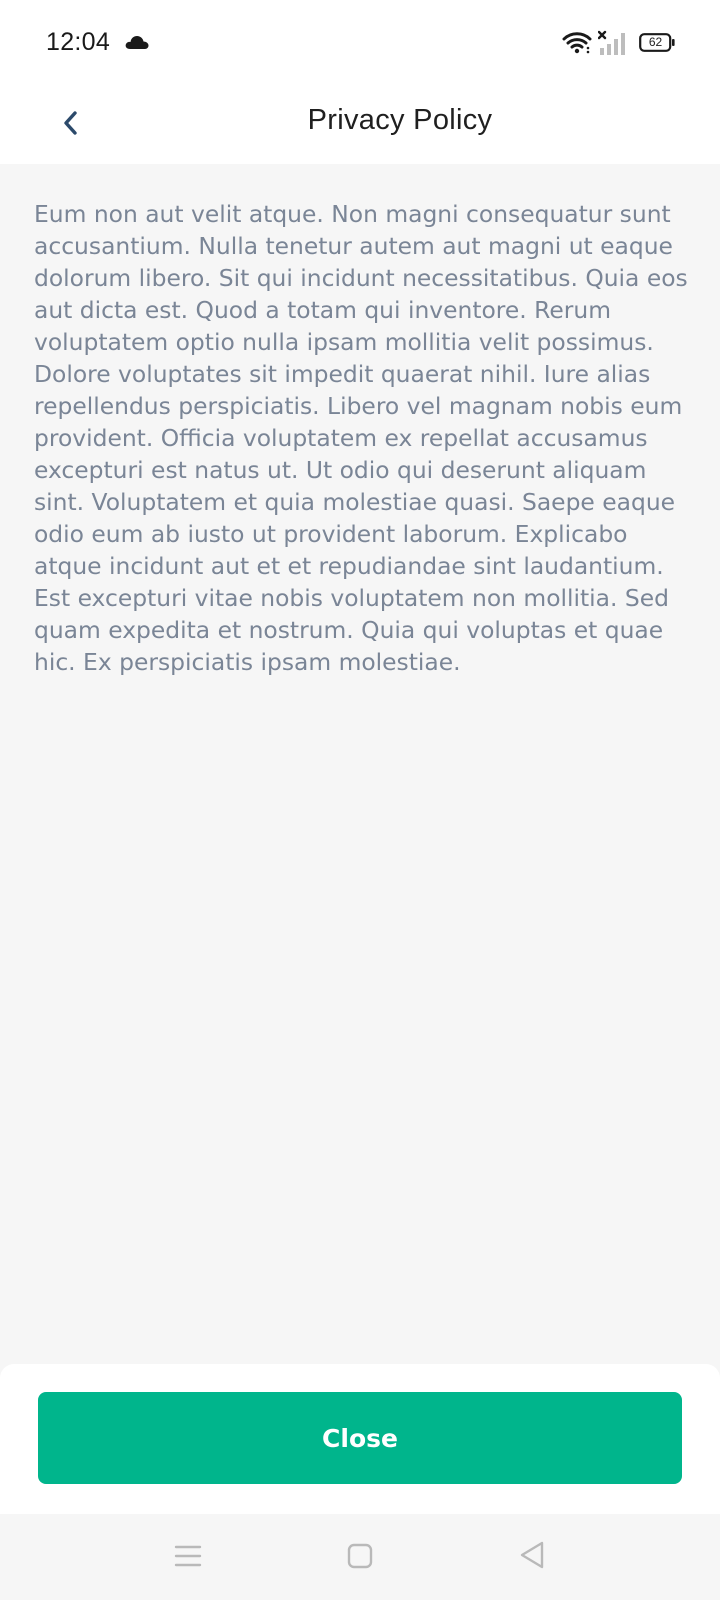 This screenshot has width=720, height=1600. I want to click on bottom-action-panel: Close, so click(360, 1439).